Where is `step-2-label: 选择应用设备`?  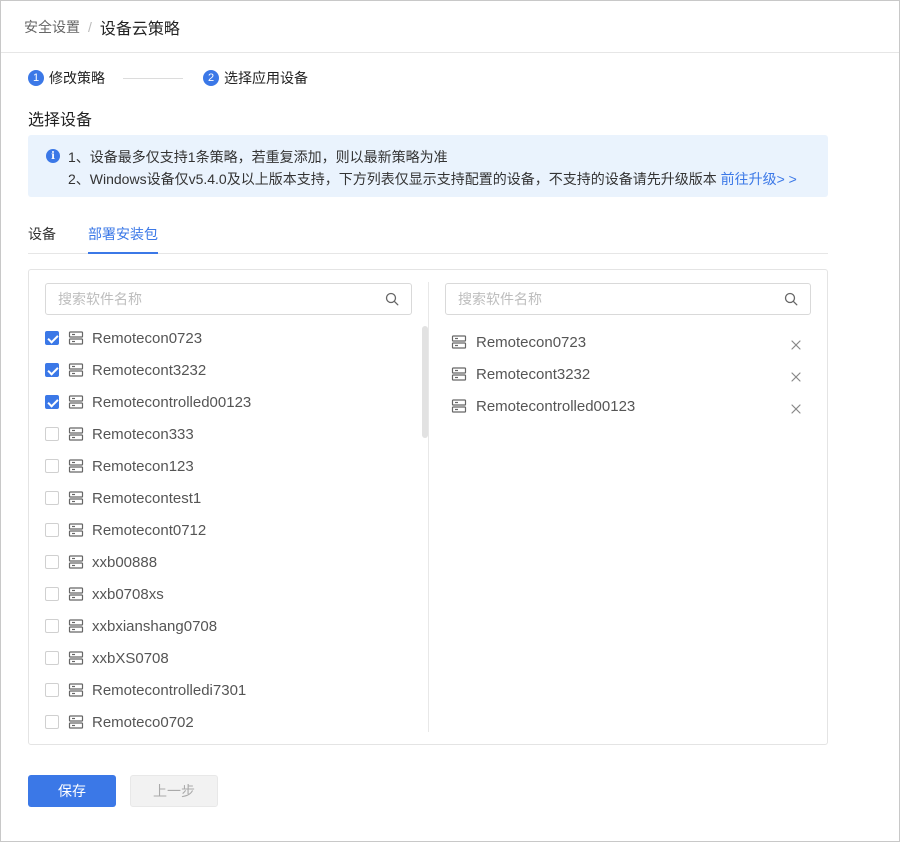
step-2-label: 选择应用设备 is located at coordinates (266, 78).